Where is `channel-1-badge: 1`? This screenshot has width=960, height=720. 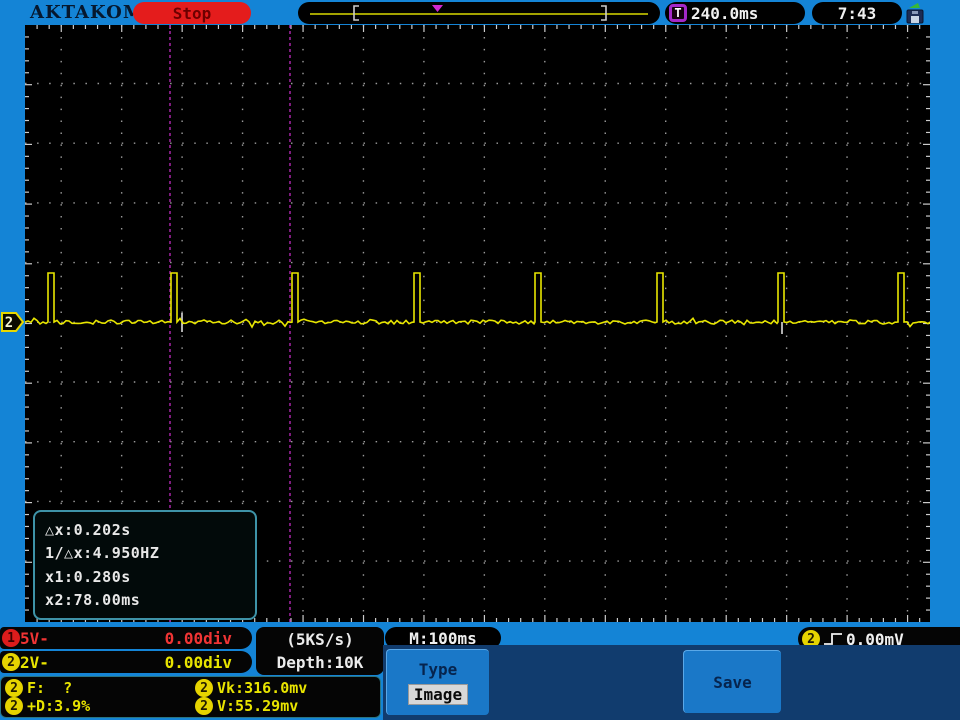
channel-1-badge: 1 is located at coordinates (11, 638).